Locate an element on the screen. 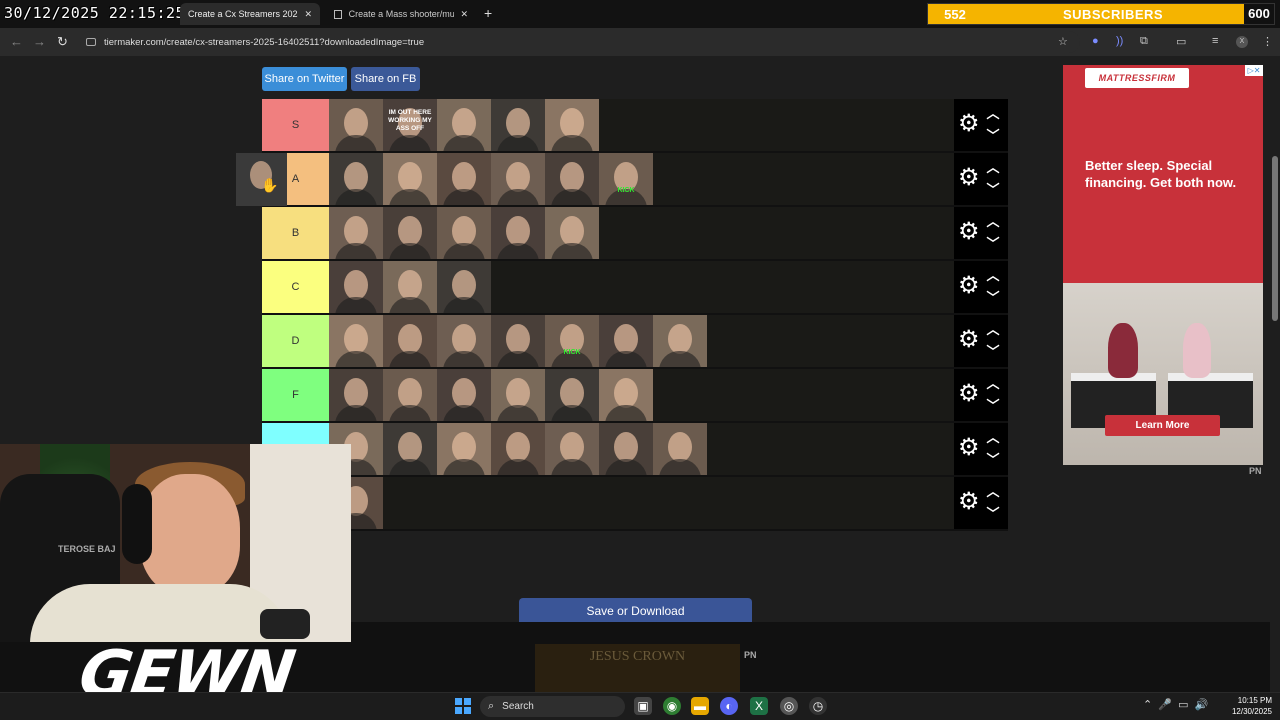 The height and width of the screenshot is (720, 1280). share-twitter-button: Share on Twitter is located at coordinates (304, 79).